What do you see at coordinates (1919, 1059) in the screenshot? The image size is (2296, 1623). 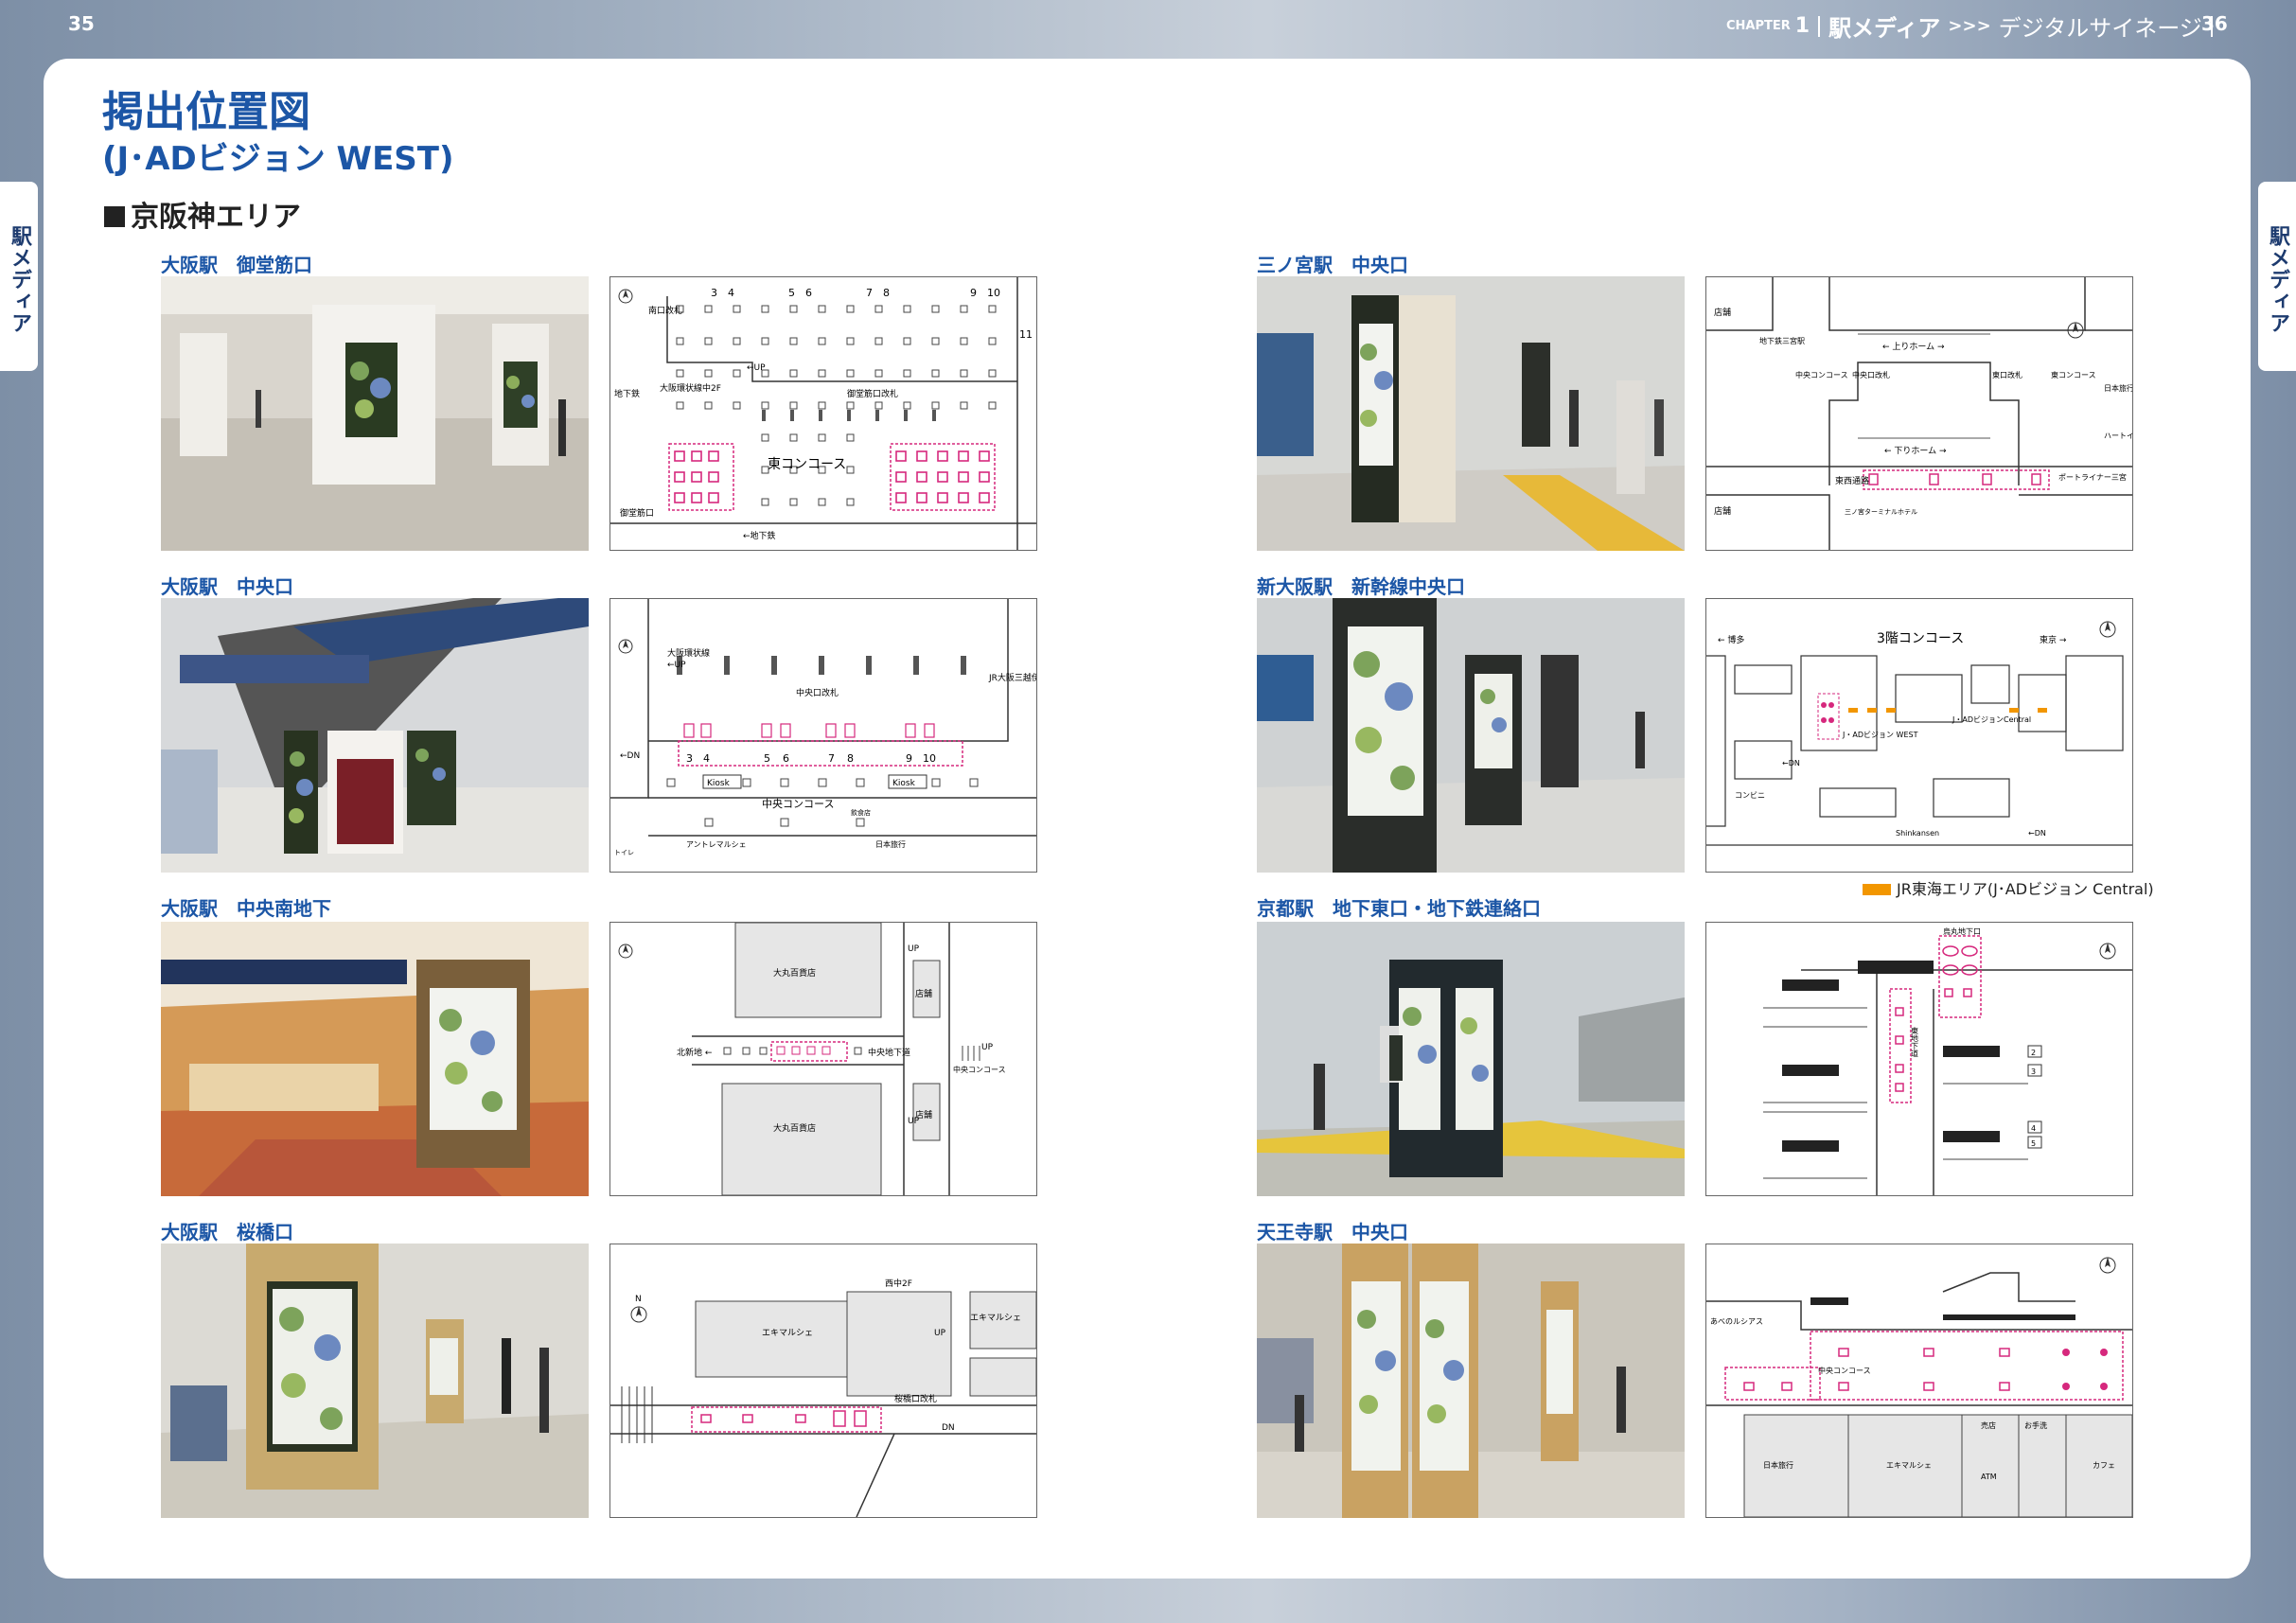 I see `location-map: 烏丸地下口 東地下道 2 3 4 5` at bounding box center [1919, 1059].